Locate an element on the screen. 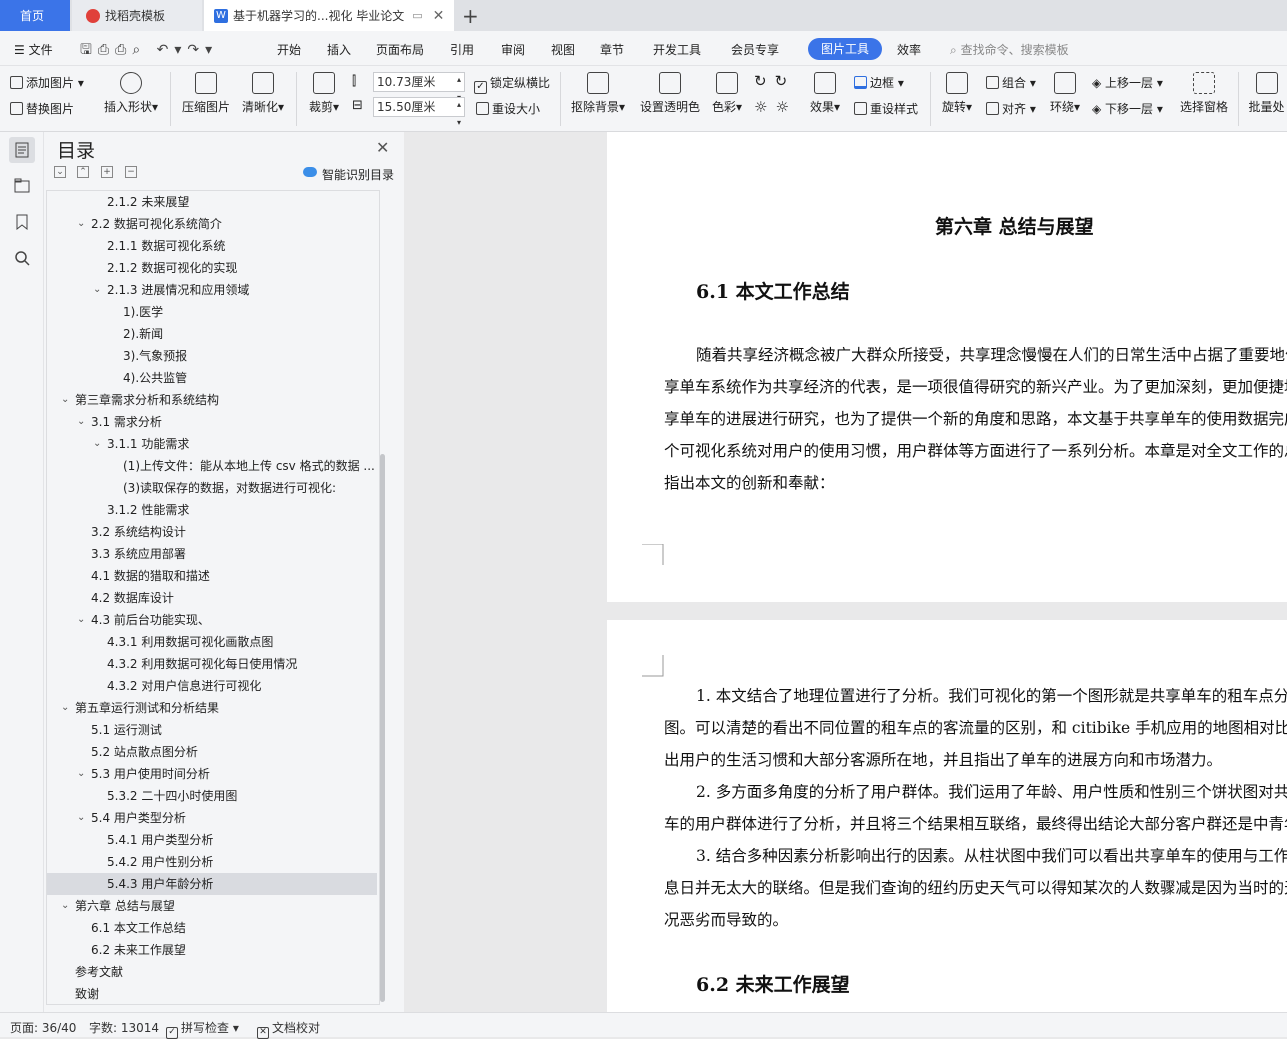 Image resolution: width=1287 pixels, height=1039 pixels. compress-button: 压缩图片 is located at coordinates (206, 93).